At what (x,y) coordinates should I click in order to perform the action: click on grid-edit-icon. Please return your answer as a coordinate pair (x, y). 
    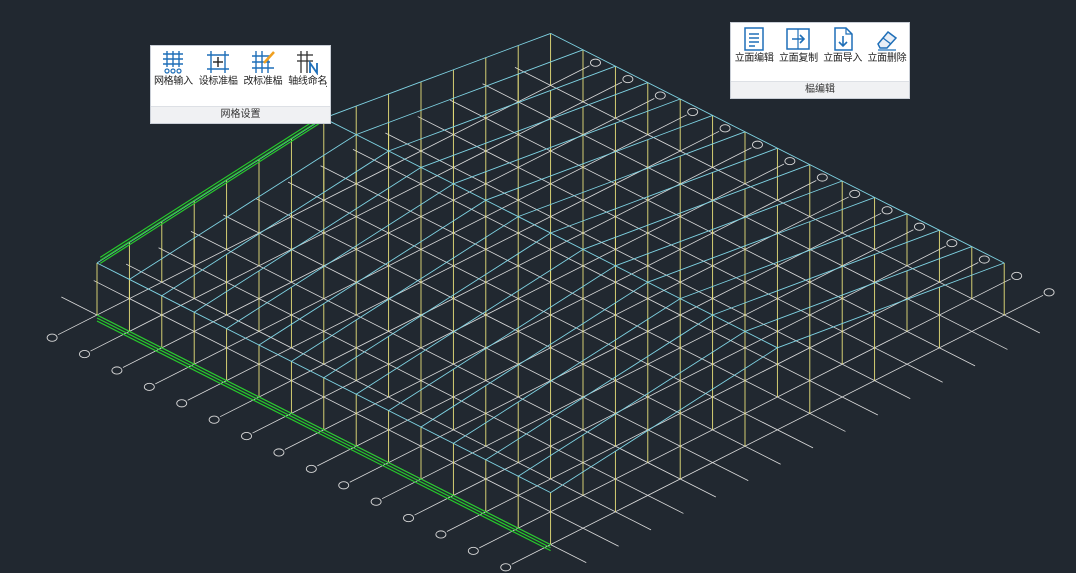
    Looking at the image, I should click on (263, 62).